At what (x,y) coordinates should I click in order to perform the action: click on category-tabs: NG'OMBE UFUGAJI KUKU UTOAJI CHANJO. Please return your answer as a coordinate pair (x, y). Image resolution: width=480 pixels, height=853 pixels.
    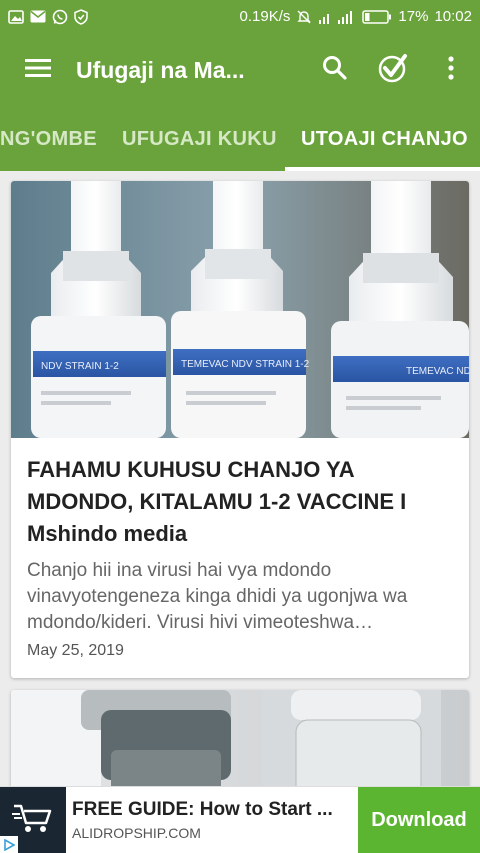
    Looking at the image, I should click on (240, 139).